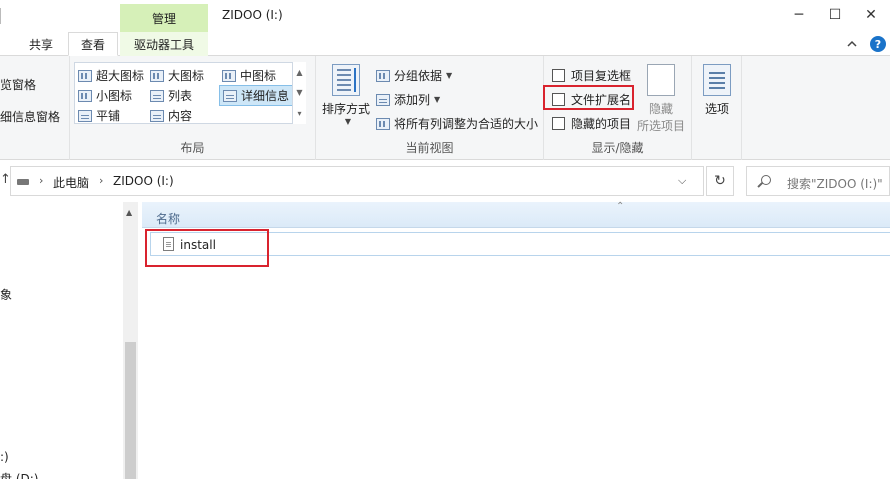  What do you see at coordinates (661, 80) in the screenshot?
I see `hide-document-icon` at bounding box center [661, 80].